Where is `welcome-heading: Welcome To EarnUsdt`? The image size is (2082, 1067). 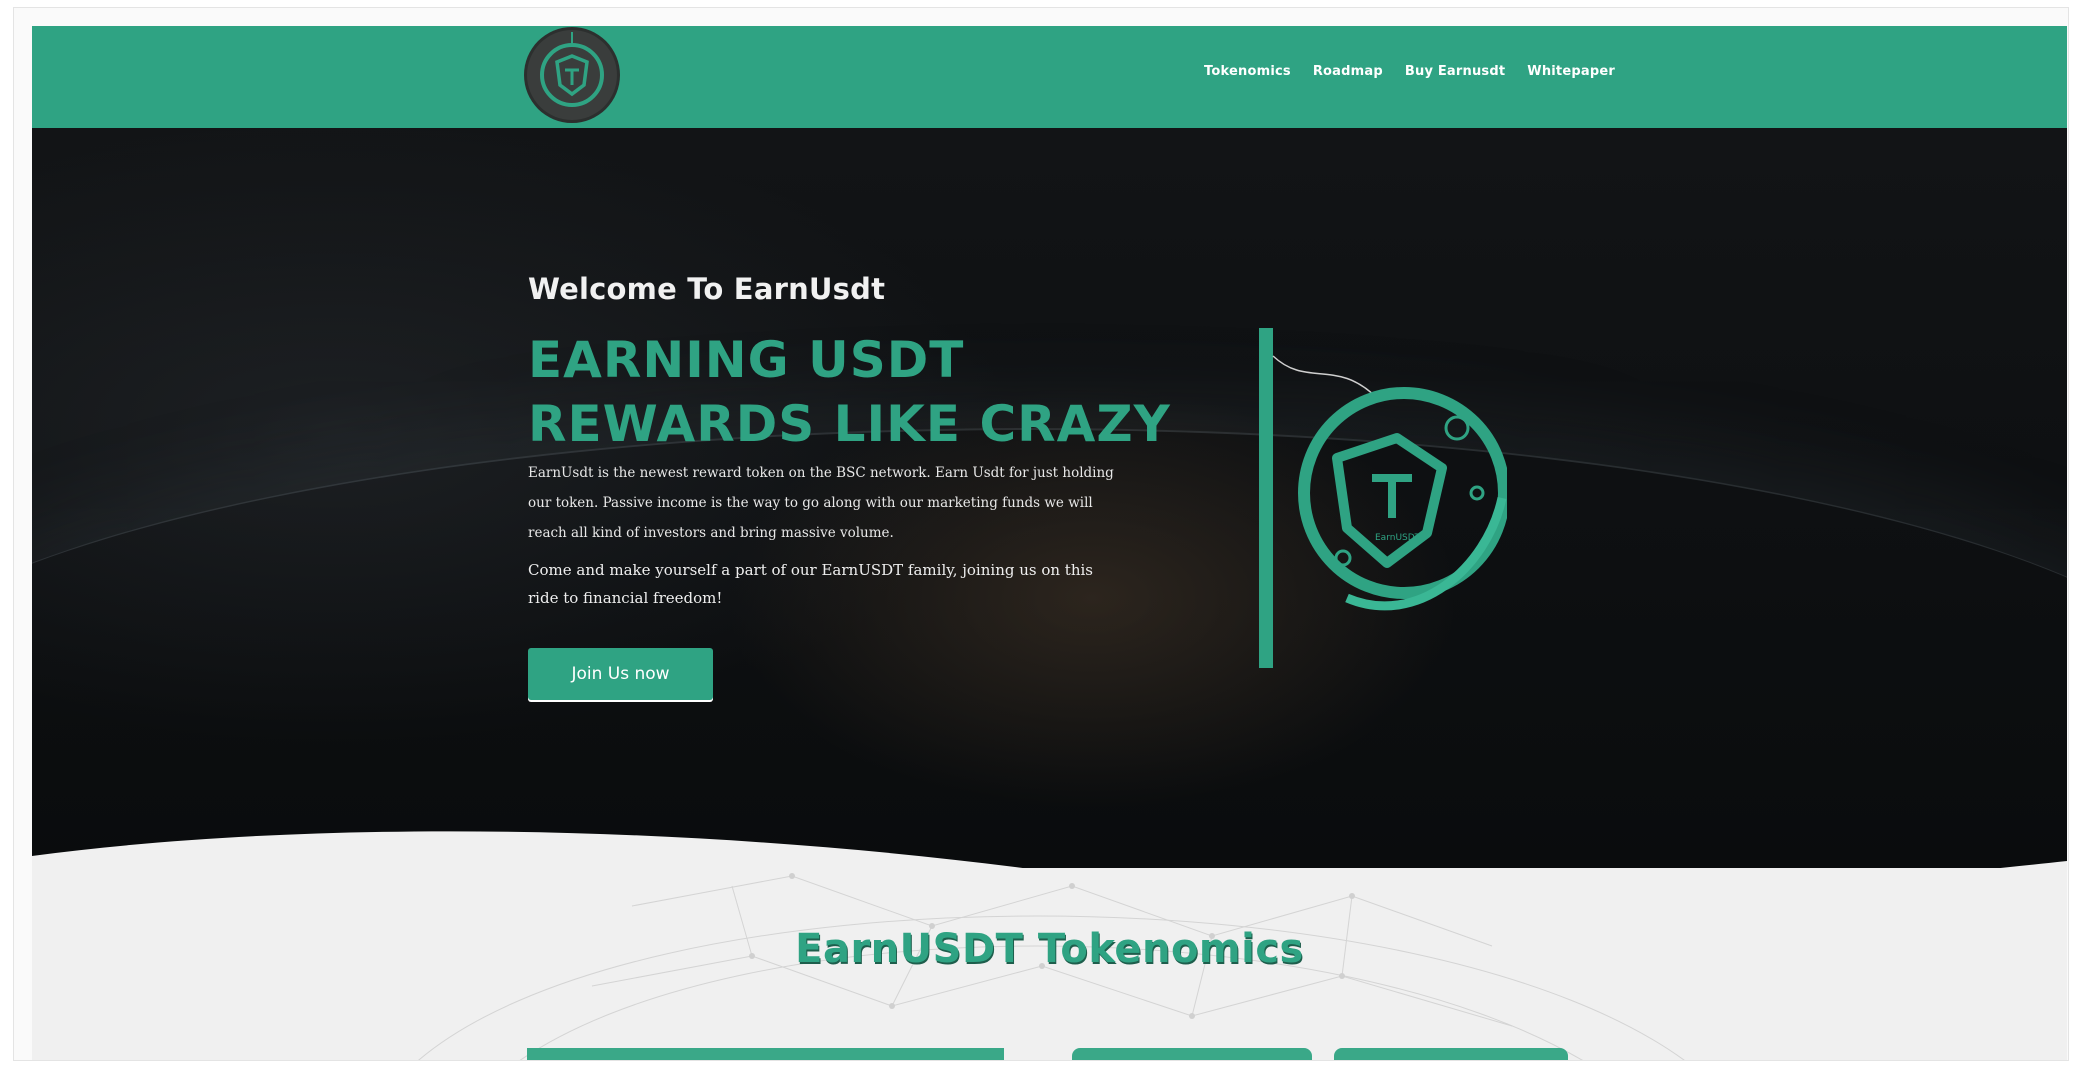 welcome-heading: Welcome To EarnUsdt is located at coordinates (707, 289).